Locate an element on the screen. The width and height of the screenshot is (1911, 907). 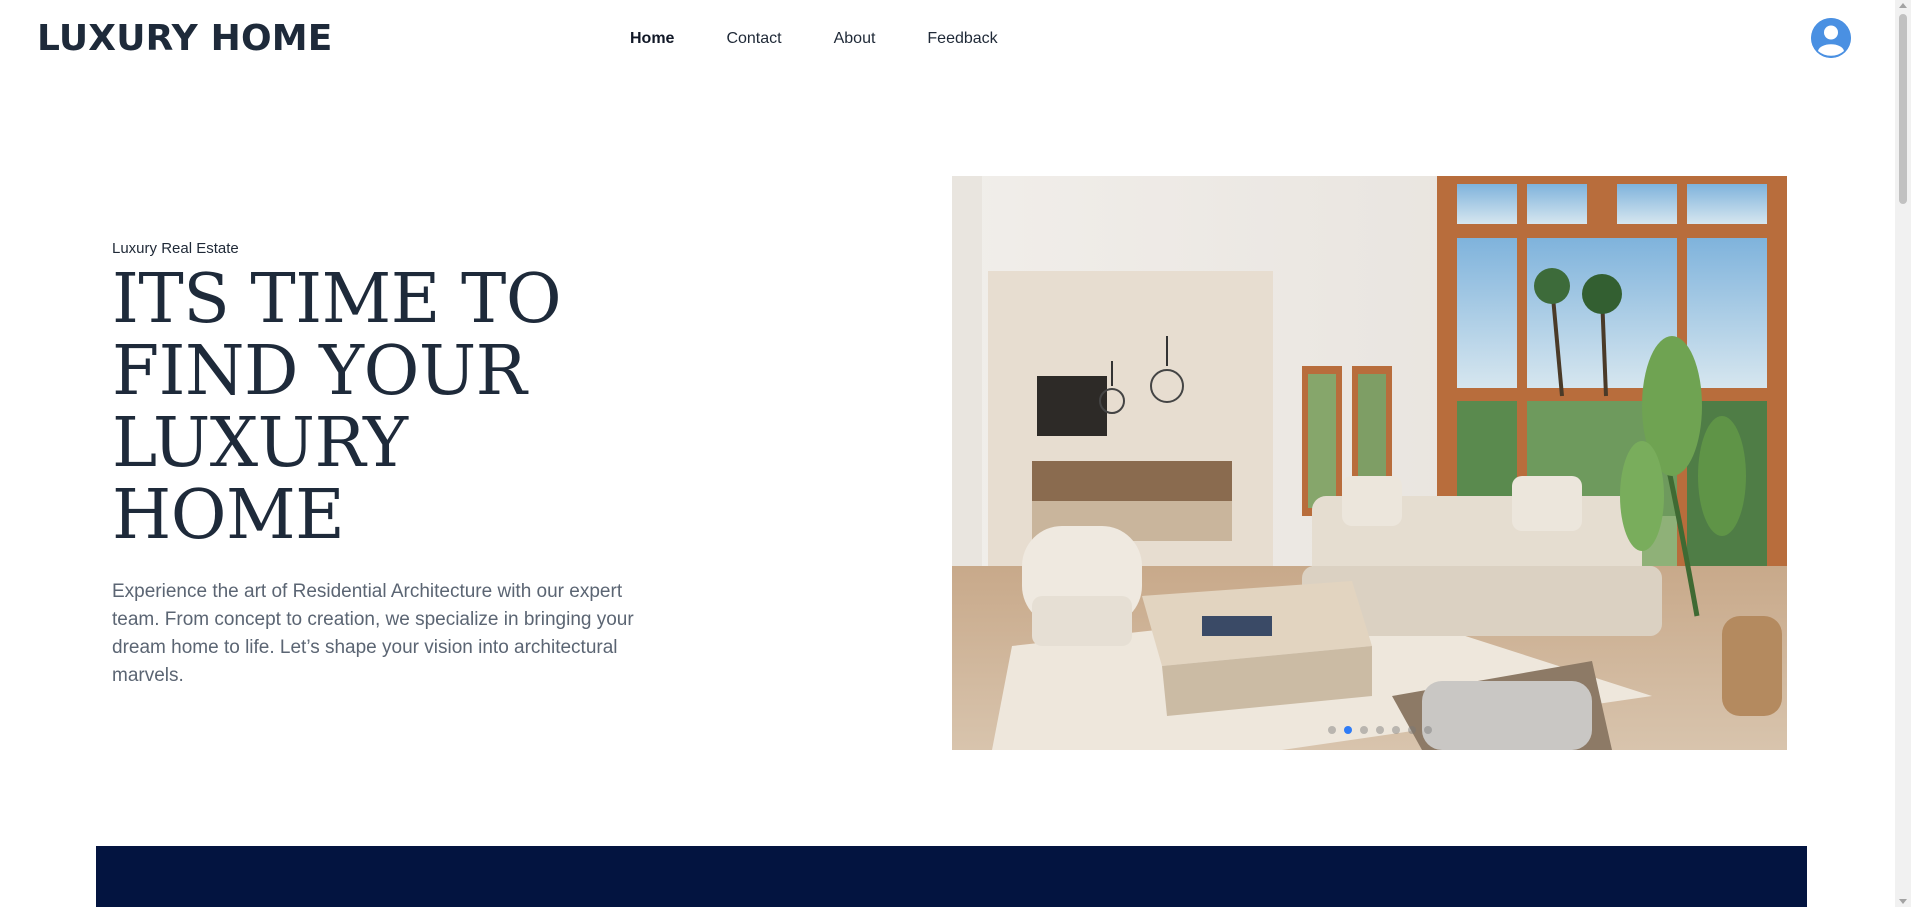
carousel-indicators is located at coordinates (1380, 730).